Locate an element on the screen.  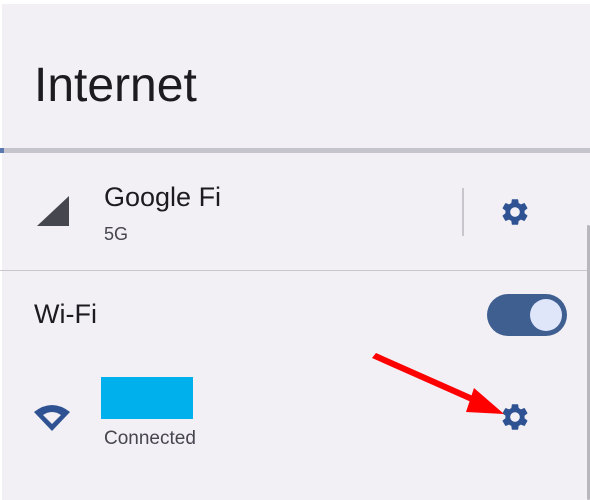
wifi-label: Wi-Fi is located at coordinates (65, 314).